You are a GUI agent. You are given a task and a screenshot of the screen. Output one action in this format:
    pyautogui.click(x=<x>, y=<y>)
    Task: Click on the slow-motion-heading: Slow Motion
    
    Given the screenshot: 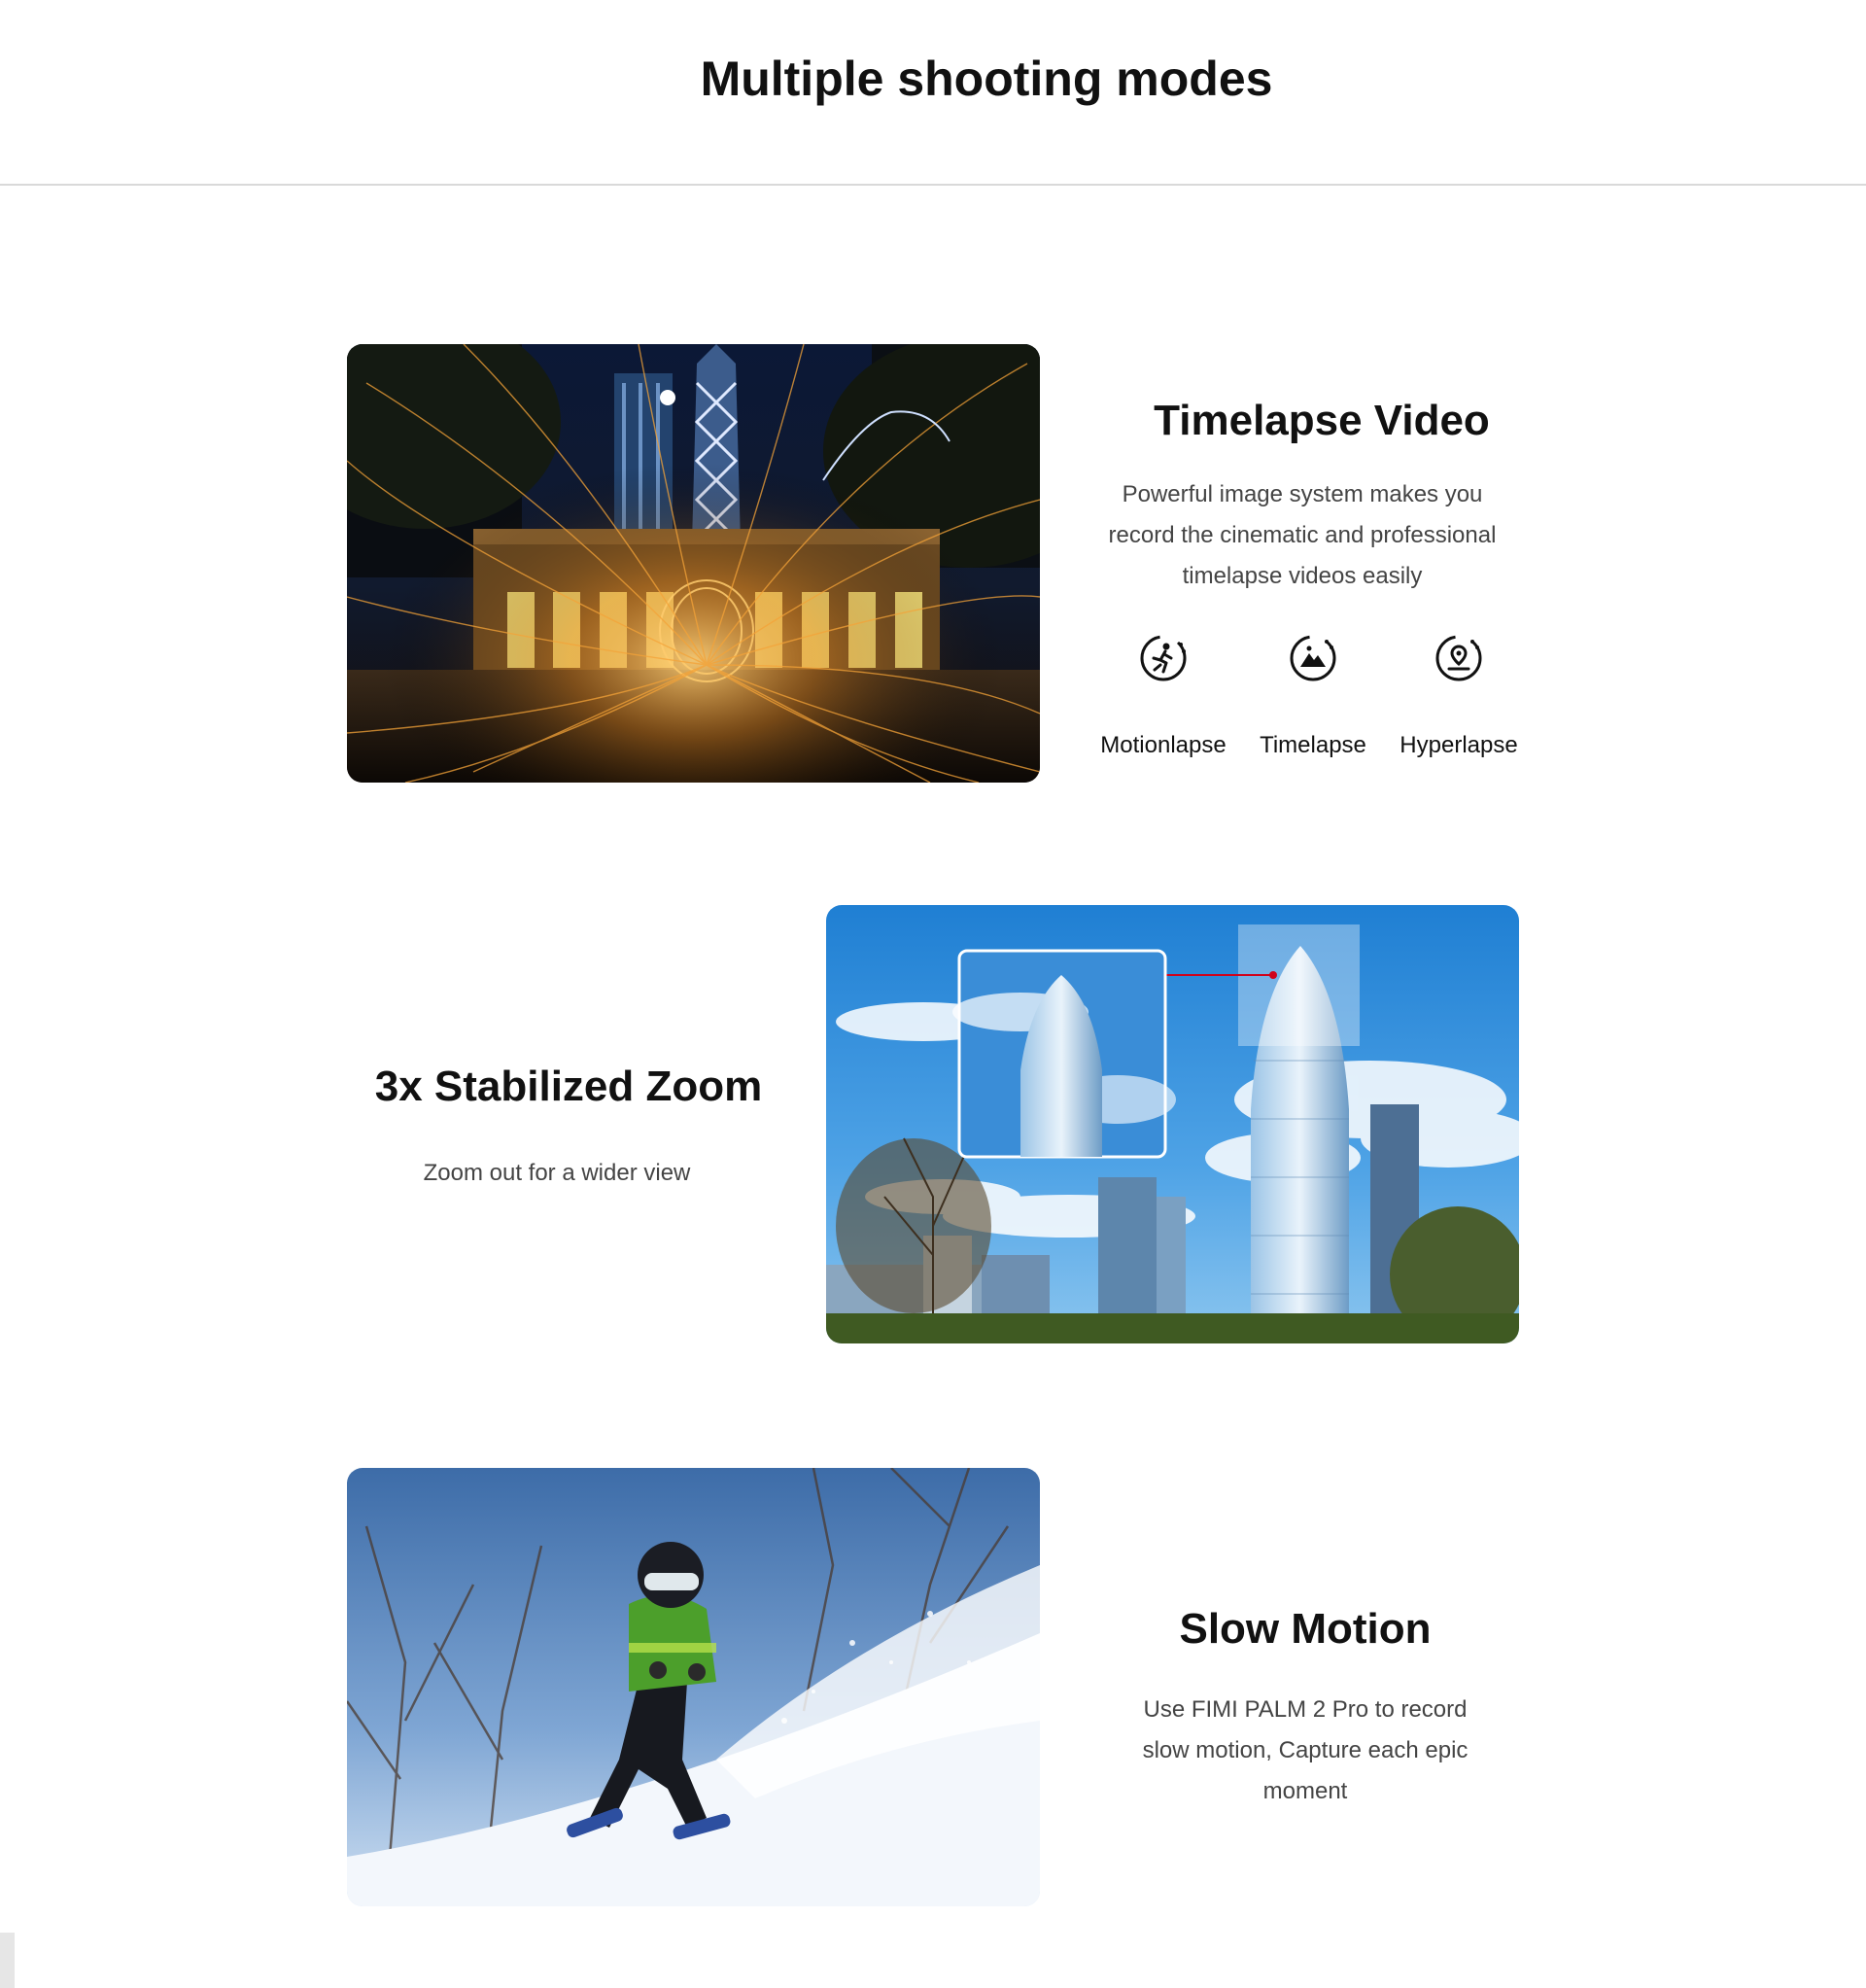 What is the action you would take?
    pyautogui.click(x=1305, y=1629)
    